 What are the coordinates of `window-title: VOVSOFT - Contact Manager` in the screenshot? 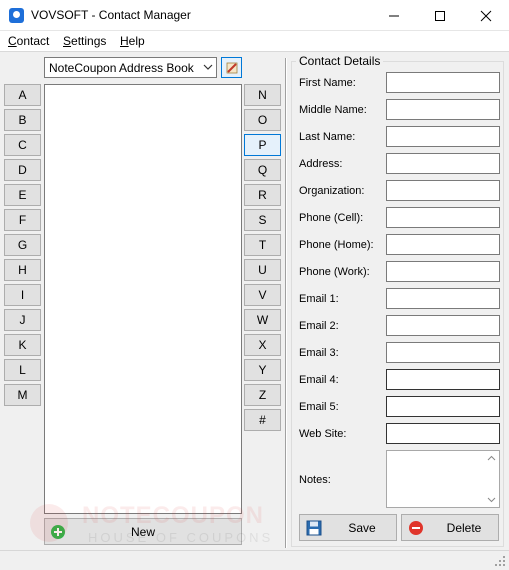 It's located at (111, 15).